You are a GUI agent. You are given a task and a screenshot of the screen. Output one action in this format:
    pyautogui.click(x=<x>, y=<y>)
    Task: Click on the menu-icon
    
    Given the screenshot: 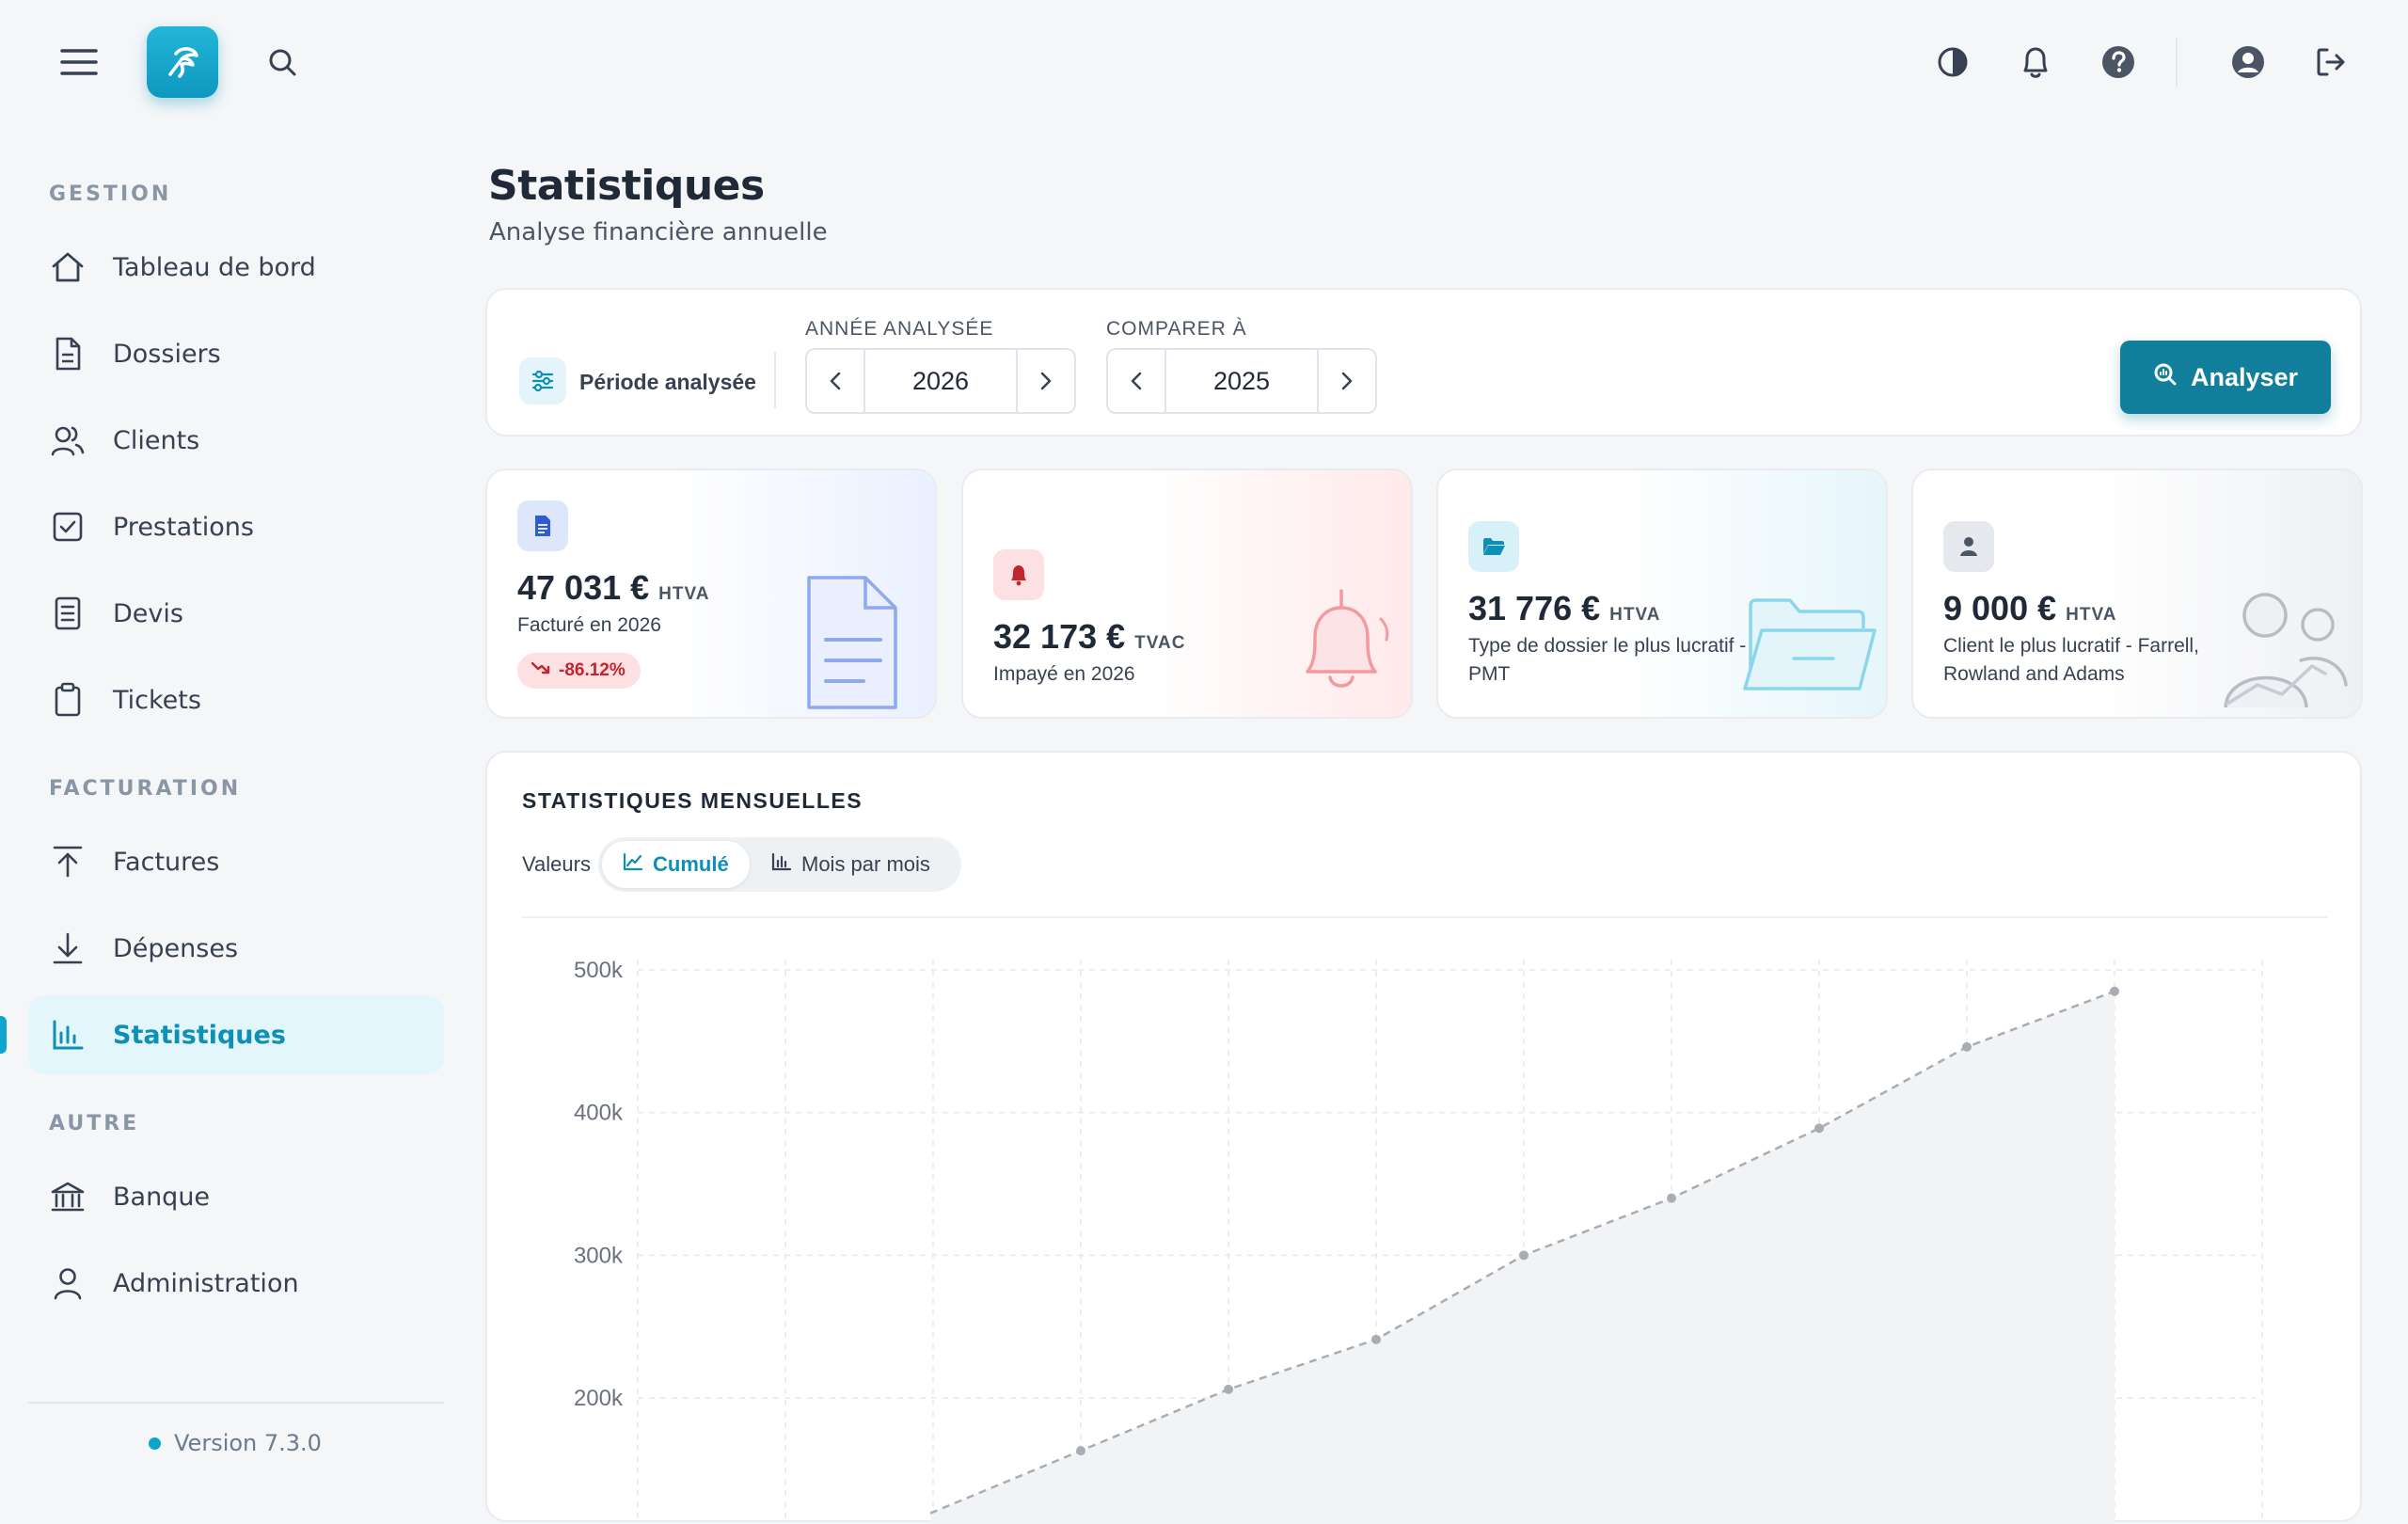 What is the action you would take?
    pyautogui.click(x=79, y=62)
    